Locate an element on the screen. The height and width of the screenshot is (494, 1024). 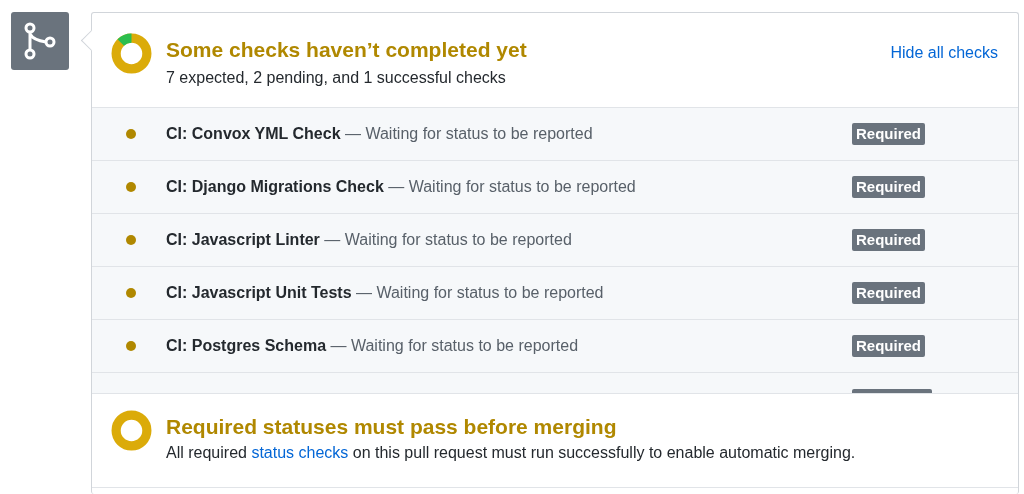
pending-ring-icon is located at coordinates (131, 430).